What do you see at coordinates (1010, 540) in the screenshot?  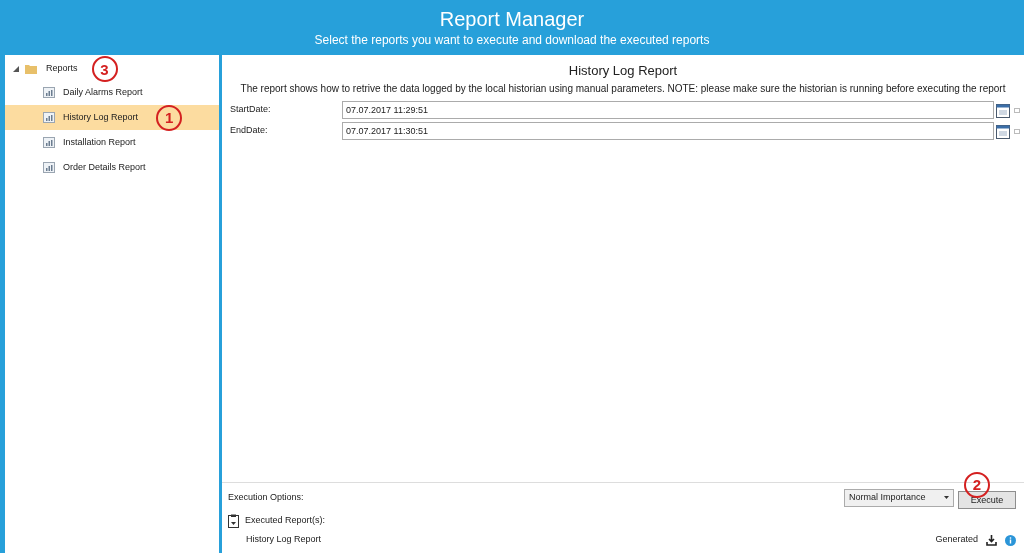 I see `info-icon` at bounding box center [1010, 540].